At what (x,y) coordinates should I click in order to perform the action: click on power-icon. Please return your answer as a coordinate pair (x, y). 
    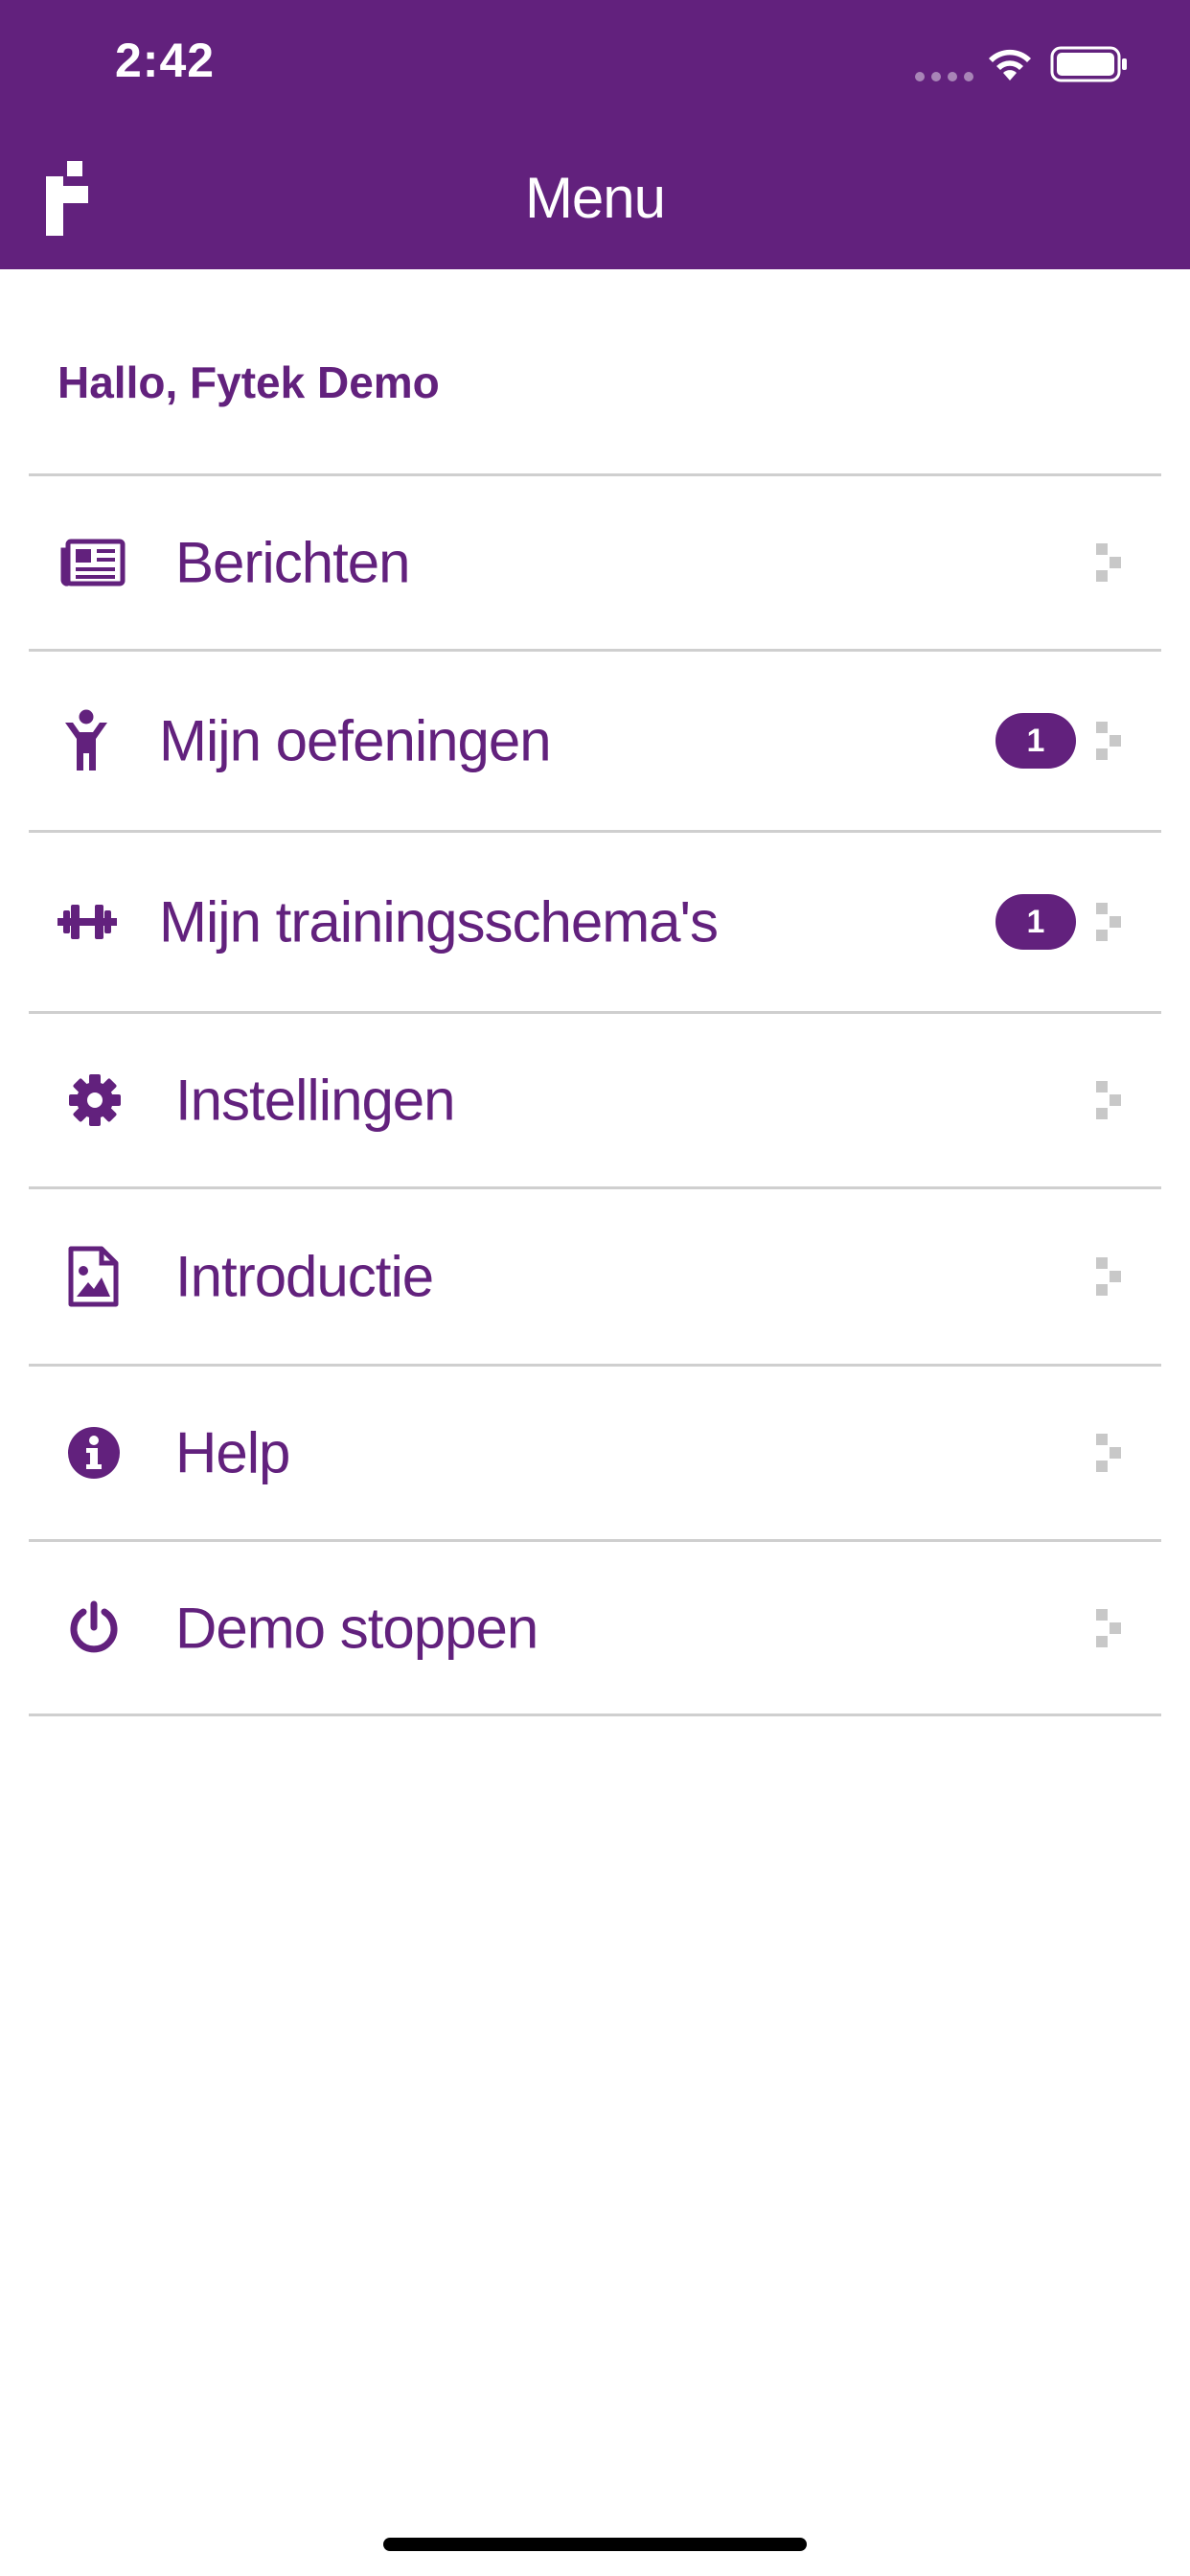
    Looking at the image, I should click on (94, 1626).